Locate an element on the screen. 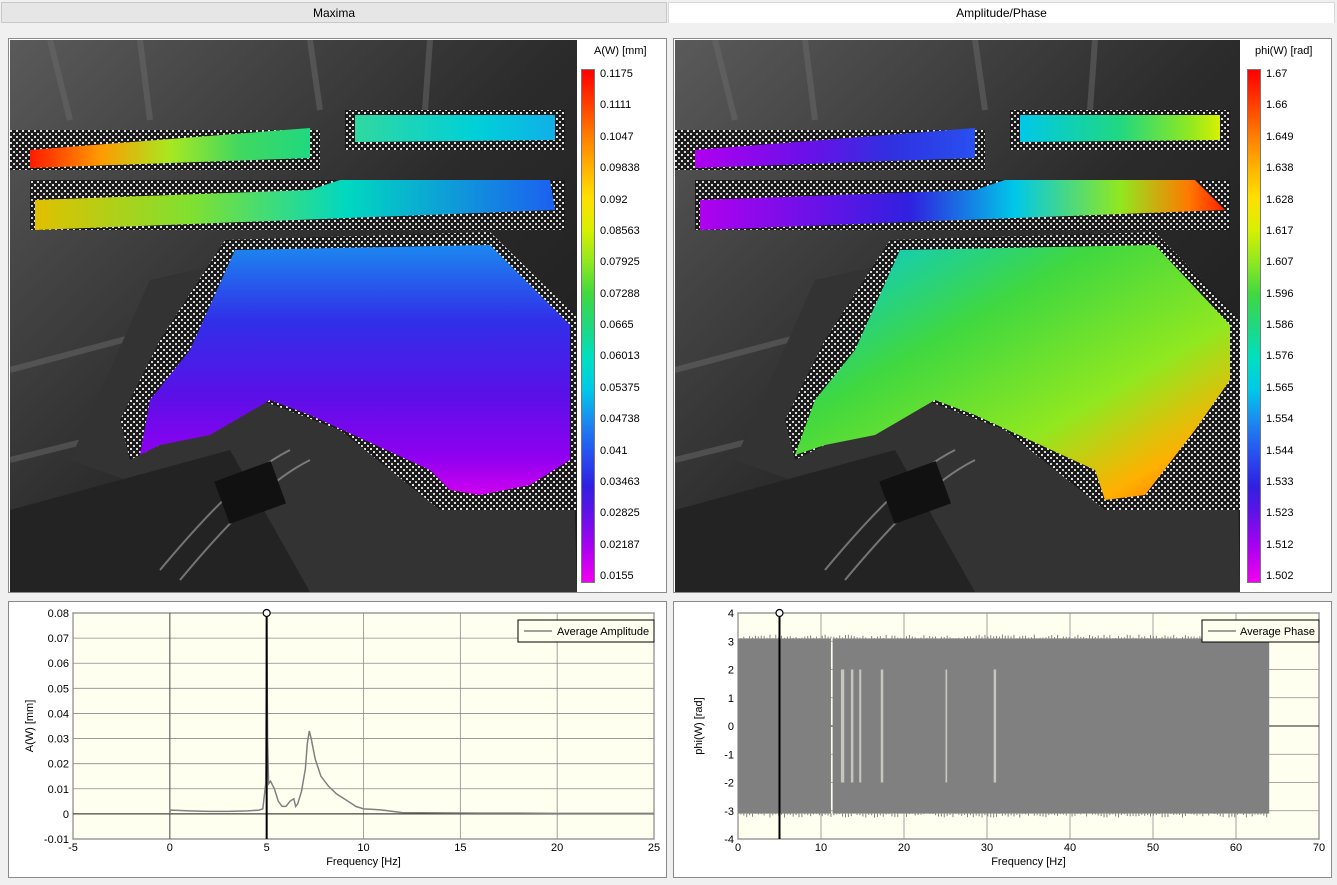 The image size is (1337, 885). y-axis-label: phi(W) [rad] is located at coordinates (699, 725).